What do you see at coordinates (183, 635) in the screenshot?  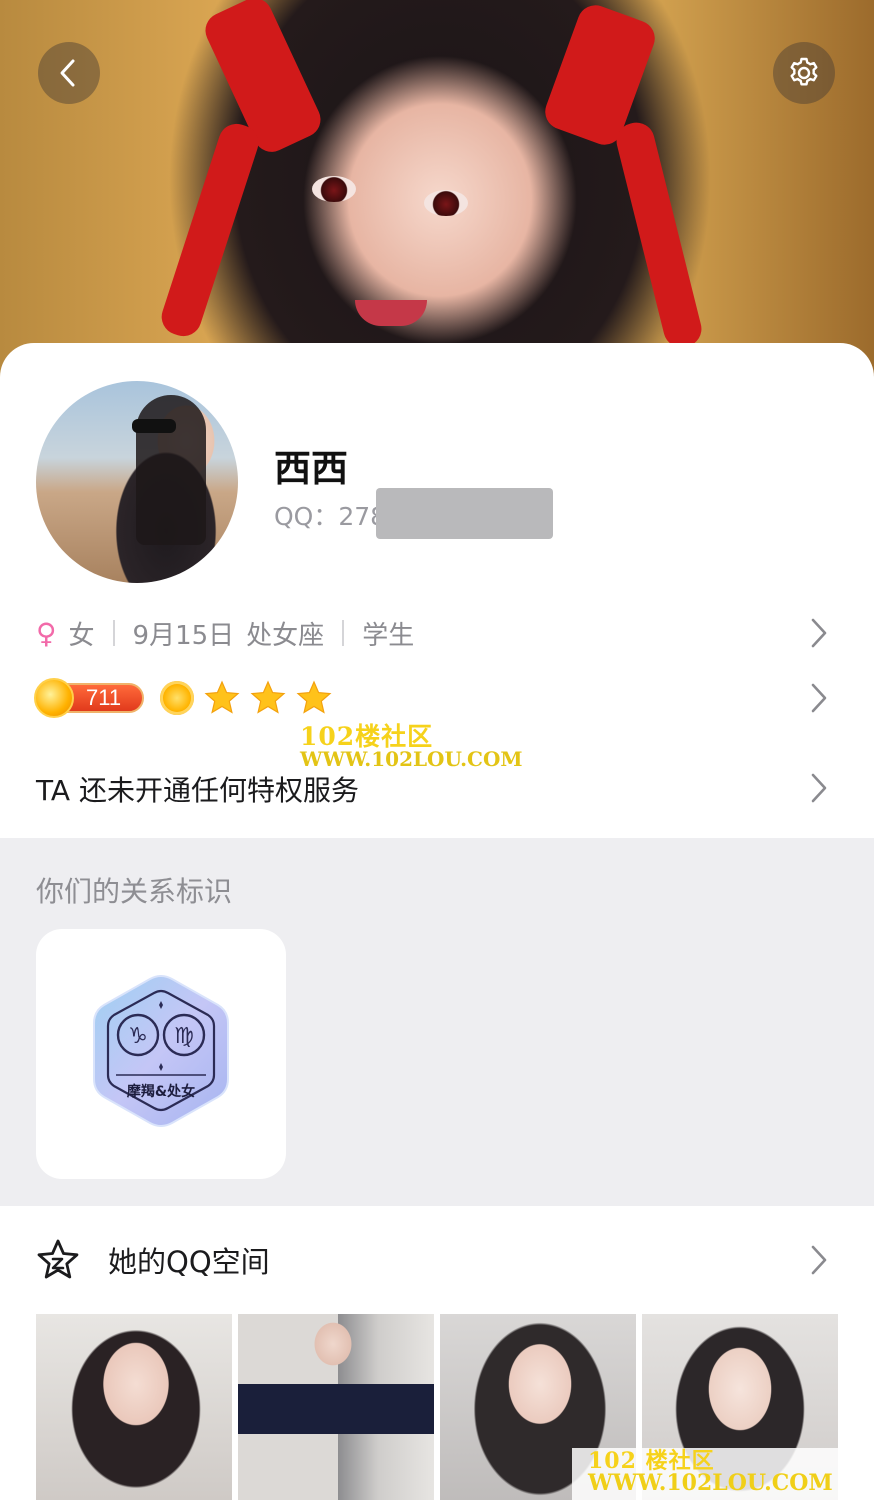 I see `birthday-text: 9月15日` at bounding box center [183, 635].